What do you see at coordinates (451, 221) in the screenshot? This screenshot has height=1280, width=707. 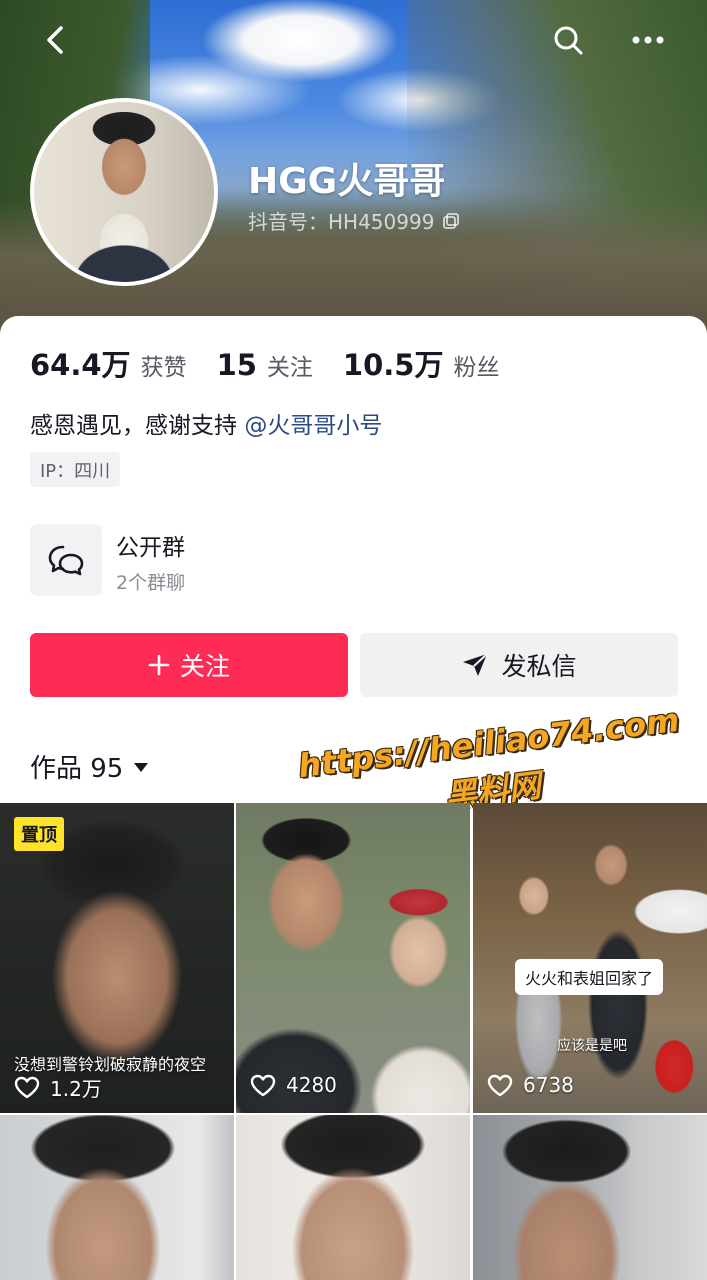 I see `copy-icon` at bounding box center [451, 221].